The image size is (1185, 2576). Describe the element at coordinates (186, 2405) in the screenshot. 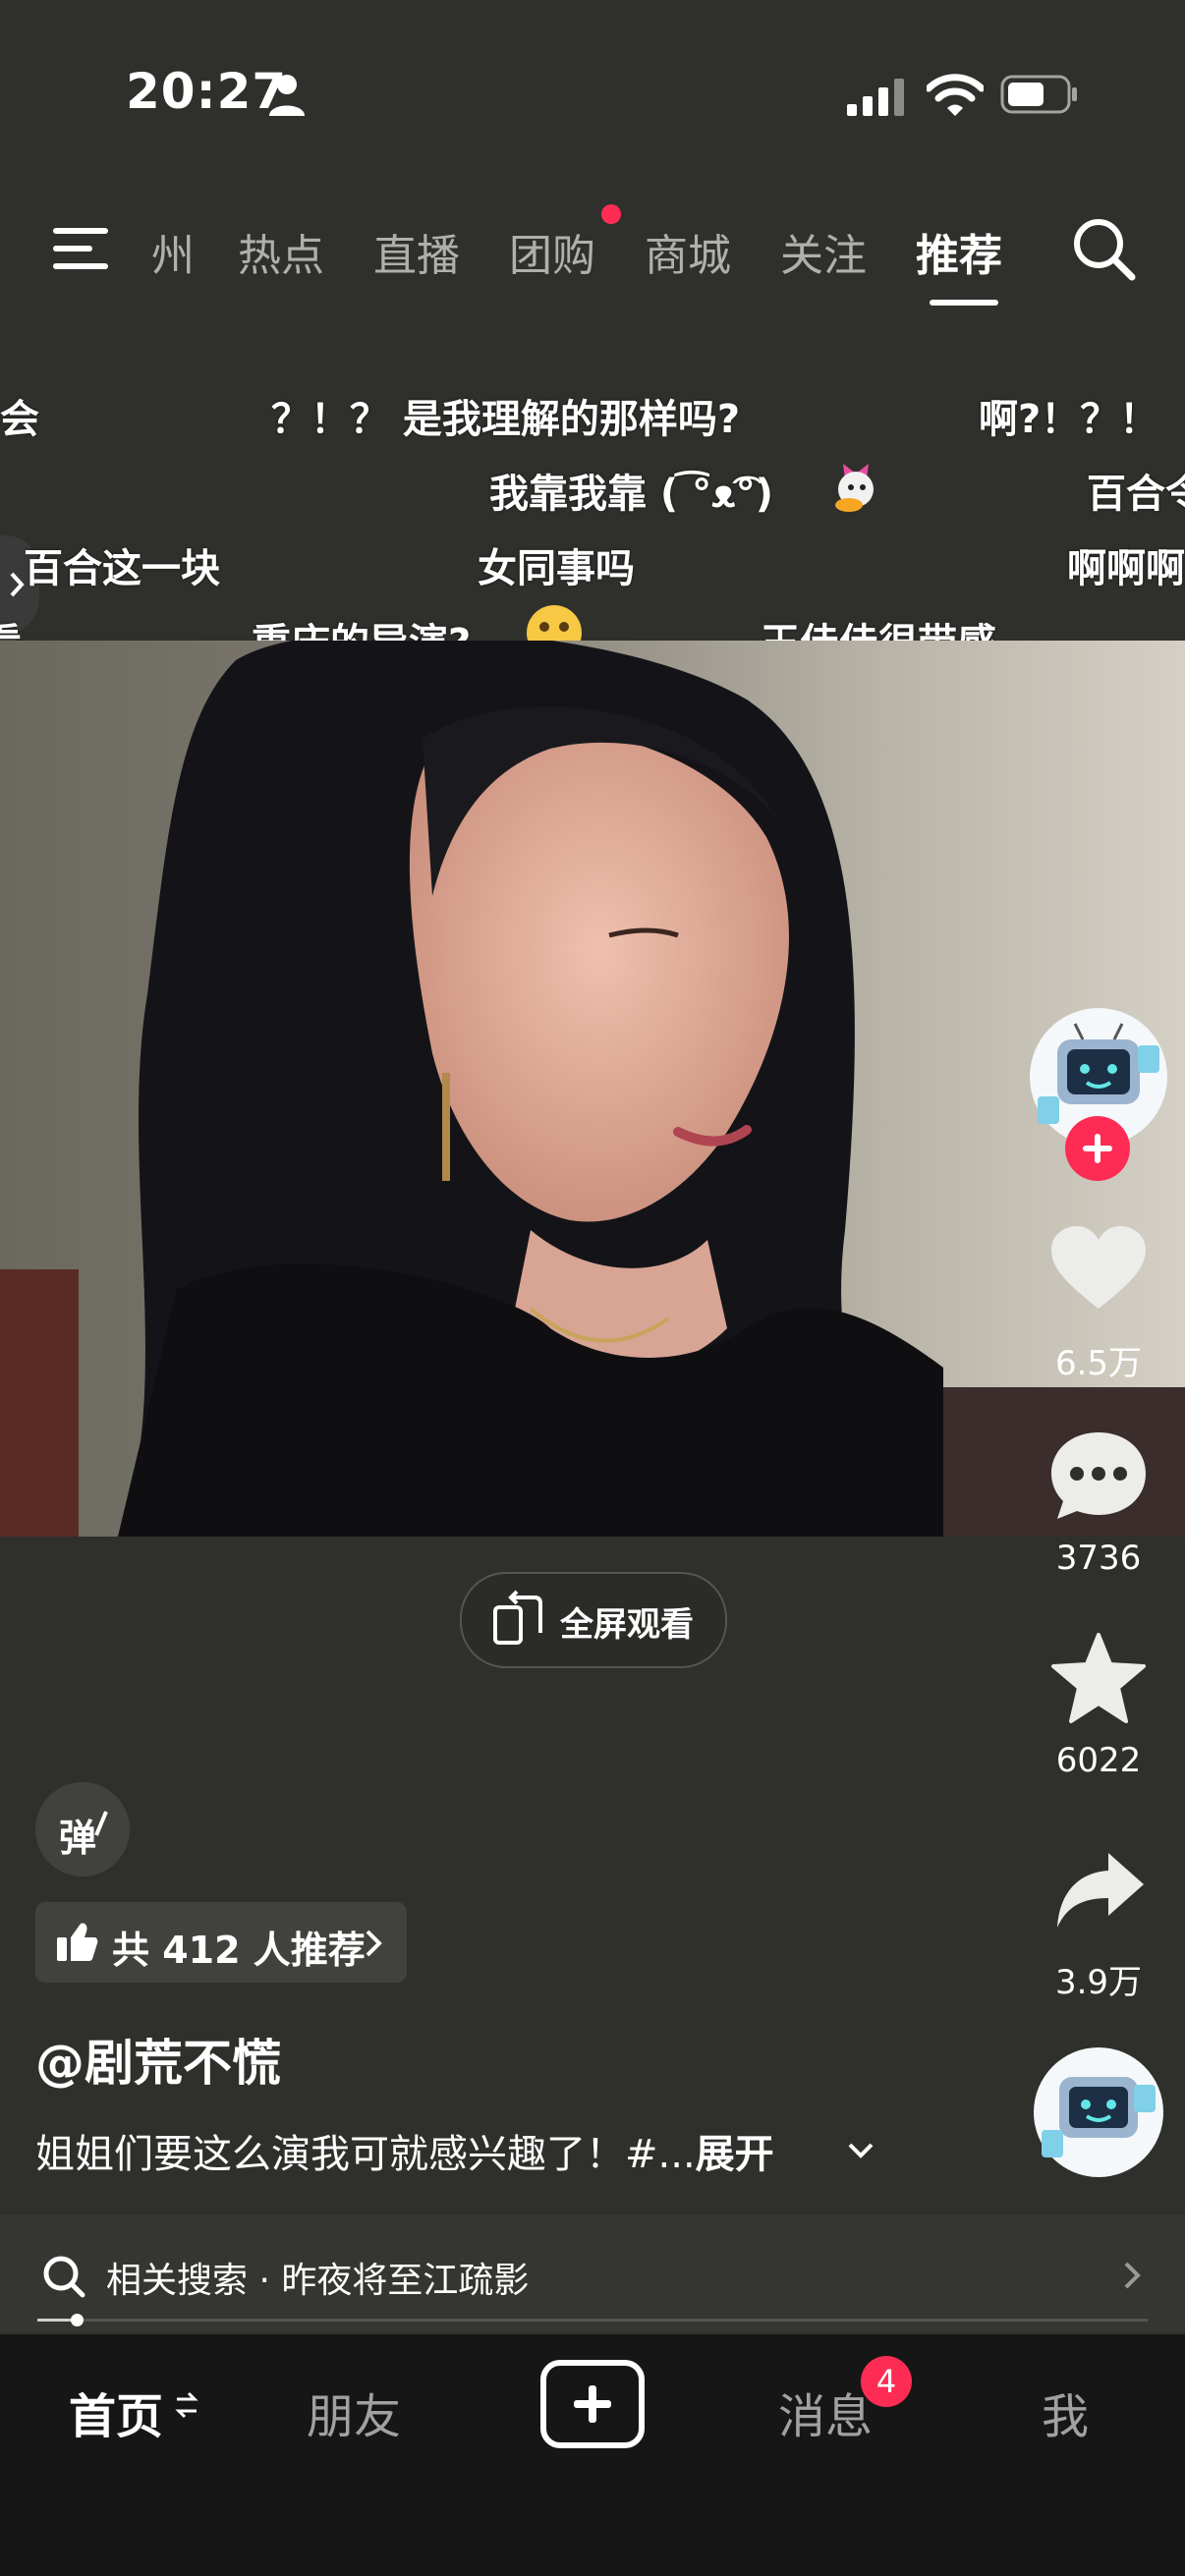

I see `switch-arrows-icon` at that location.